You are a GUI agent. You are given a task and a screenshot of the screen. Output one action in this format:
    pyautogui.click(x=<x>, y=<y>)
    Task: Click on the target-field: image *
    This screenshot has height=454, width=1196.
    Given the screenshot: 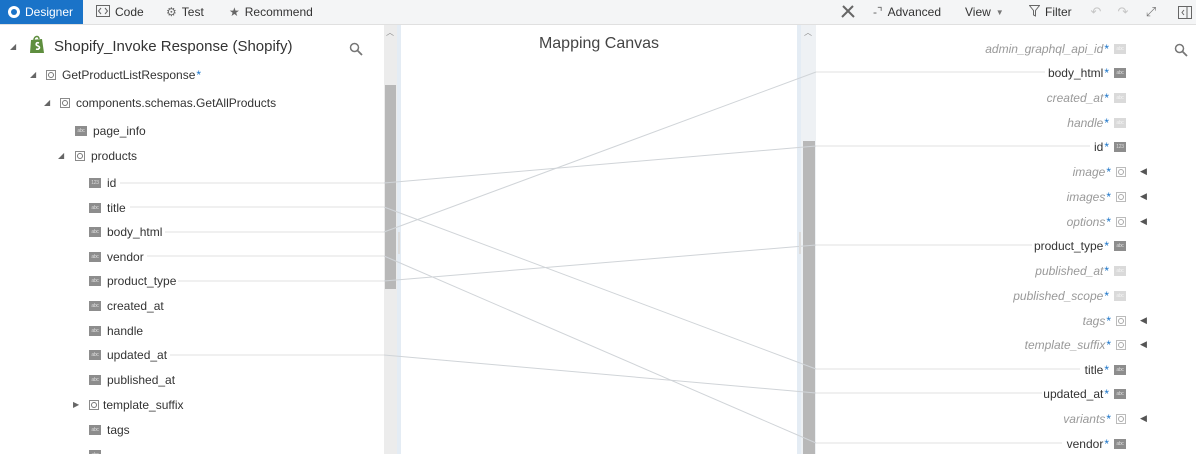 What is the action you would take?
    pyautogui.click(x=971, y=172)
    